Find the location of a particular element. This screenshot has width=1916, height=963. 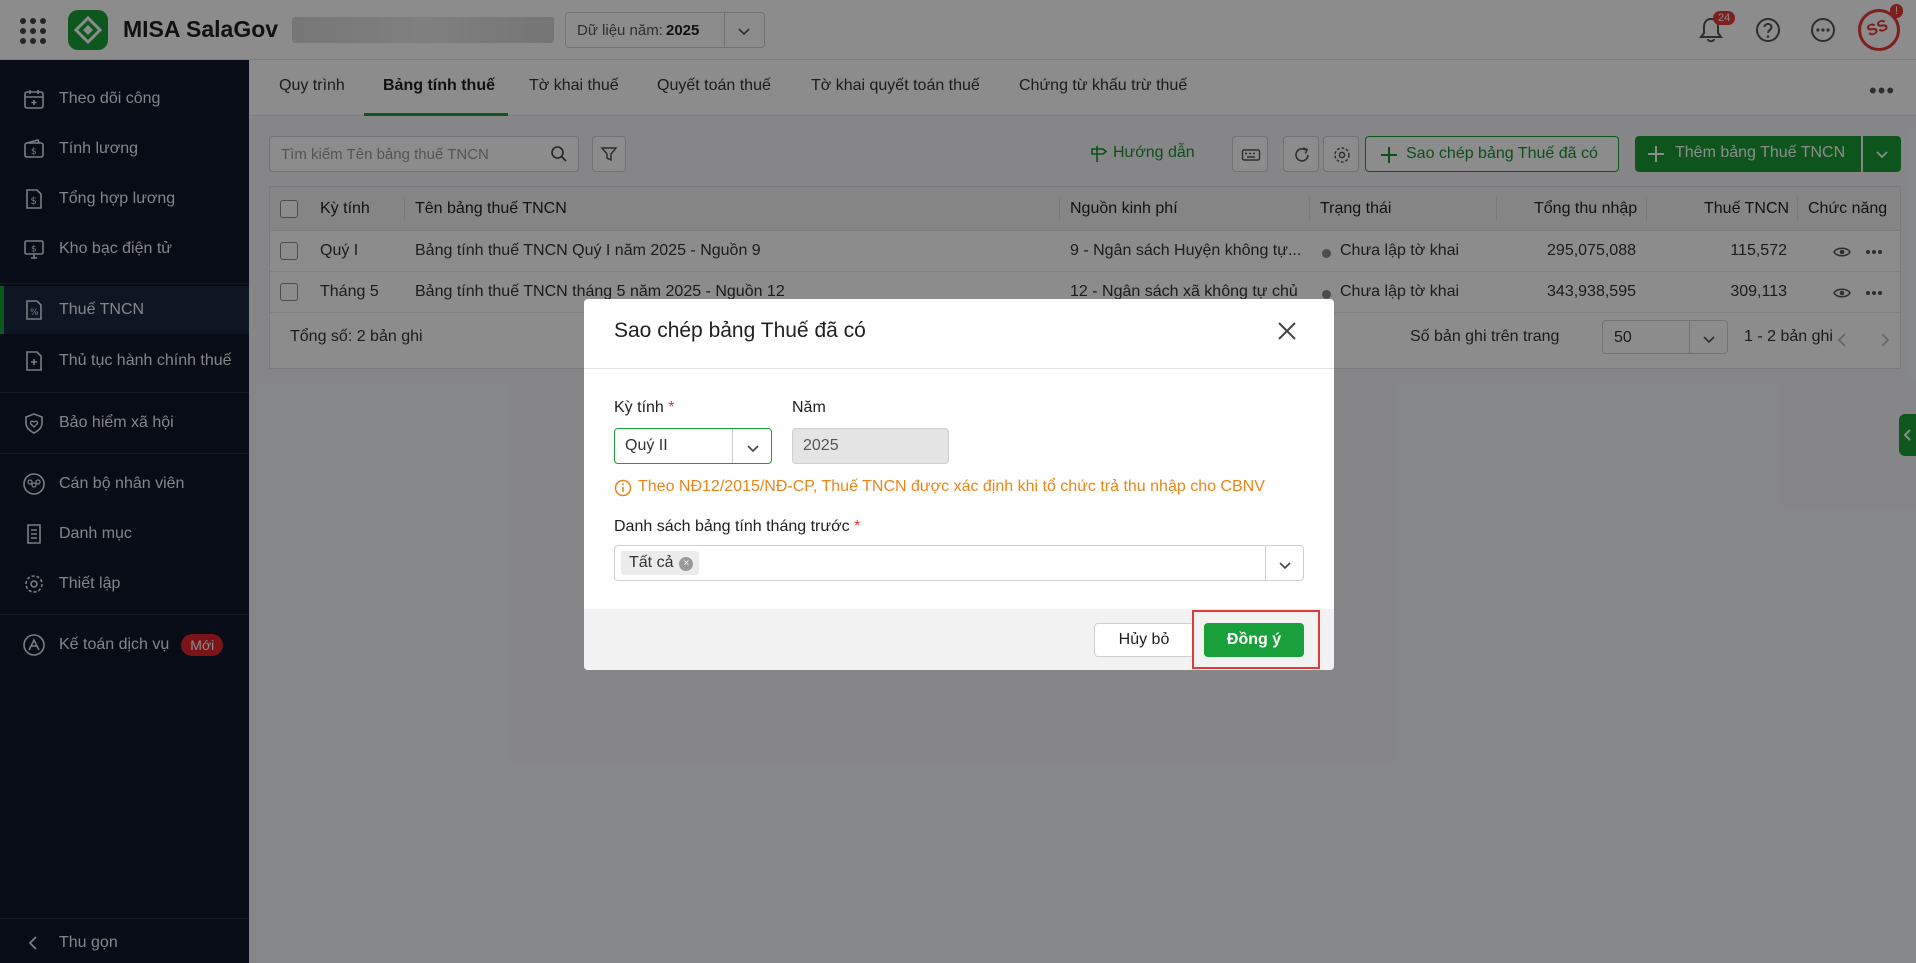

close-icon is located at coordinates (1287, 331).